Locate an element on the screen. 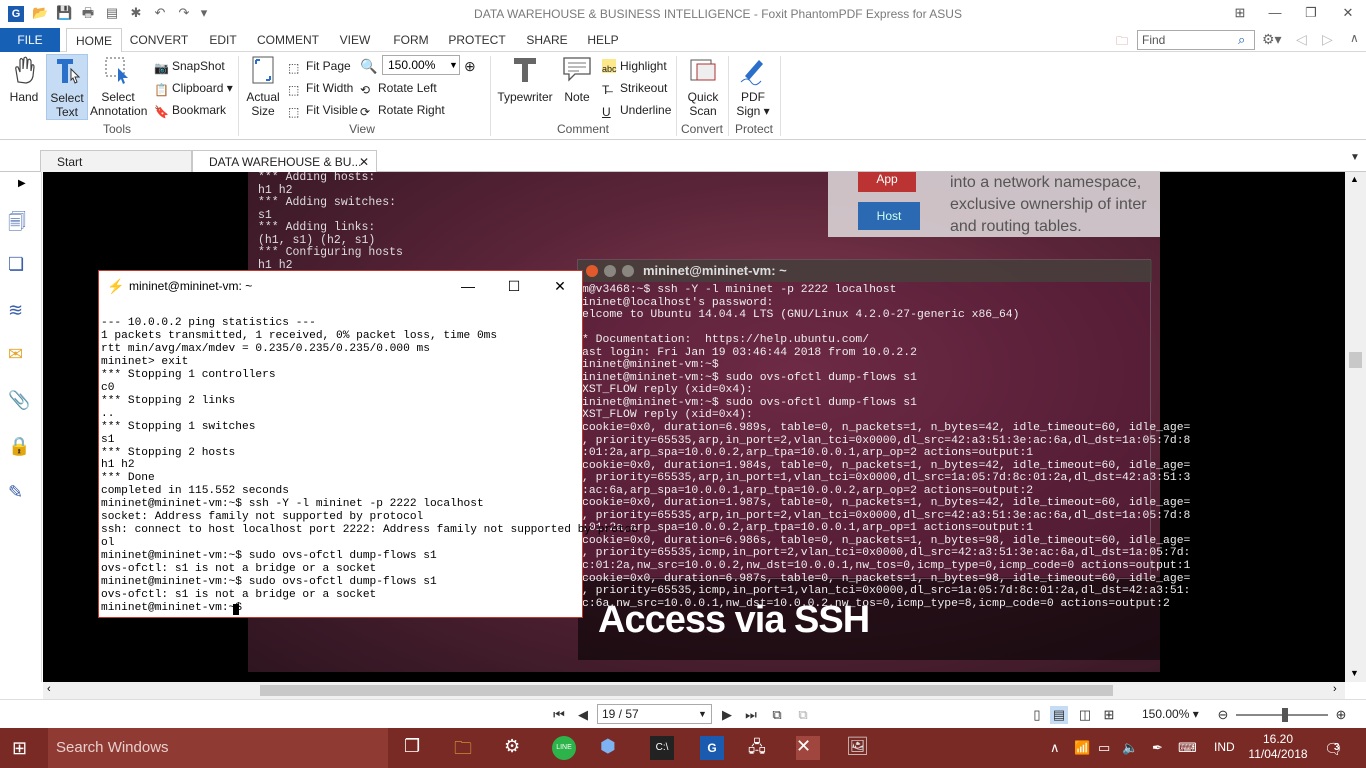 This screenshot has height=768, width=1366. facing-page-icon: ◫ is located at coordinates (1085, 715).